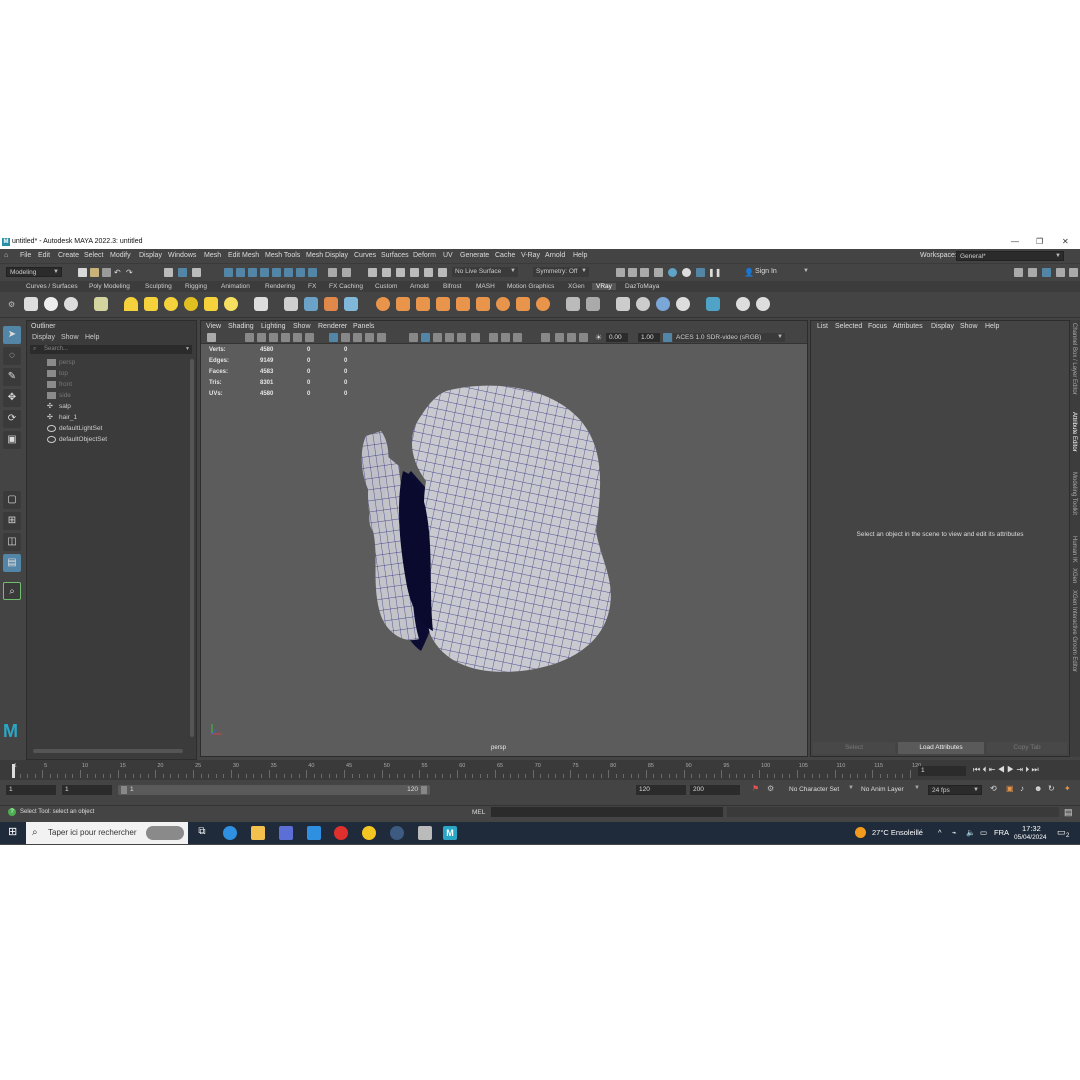 Image resolution: width=1080 pixels, height=1080 pixels. I want to click on single-view-icon: ▢, so click(12, 500).